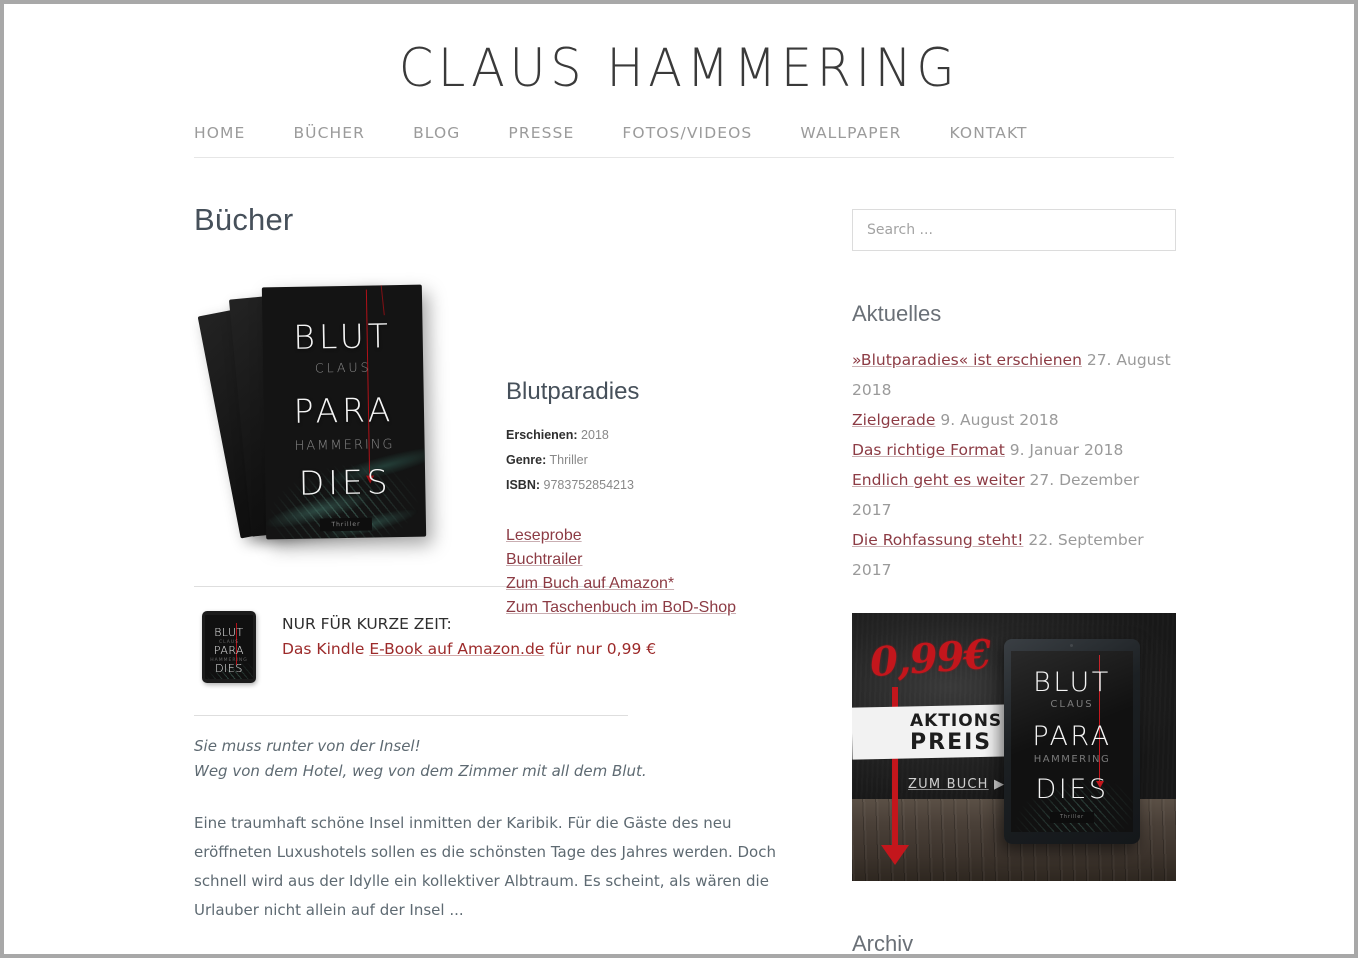 Image resolution: width=1358 pixels, height=958 pixels. What do you see at coordinates (229, 668) in the screenshot?
I see `promo-cover-line-3: DIES` at bounding box center [229, 668].